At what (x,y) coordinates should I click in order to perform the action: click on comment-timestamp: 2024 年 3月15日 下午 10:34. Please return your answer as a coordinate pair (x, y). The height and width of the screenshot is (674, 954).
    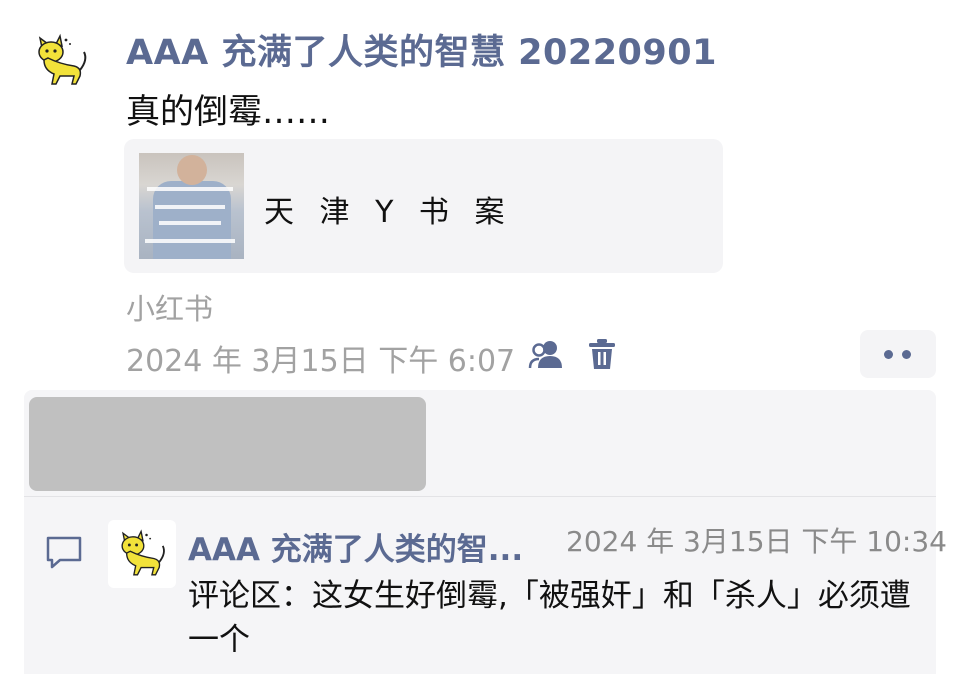
    Looking at the image, I should click on (756, 541).